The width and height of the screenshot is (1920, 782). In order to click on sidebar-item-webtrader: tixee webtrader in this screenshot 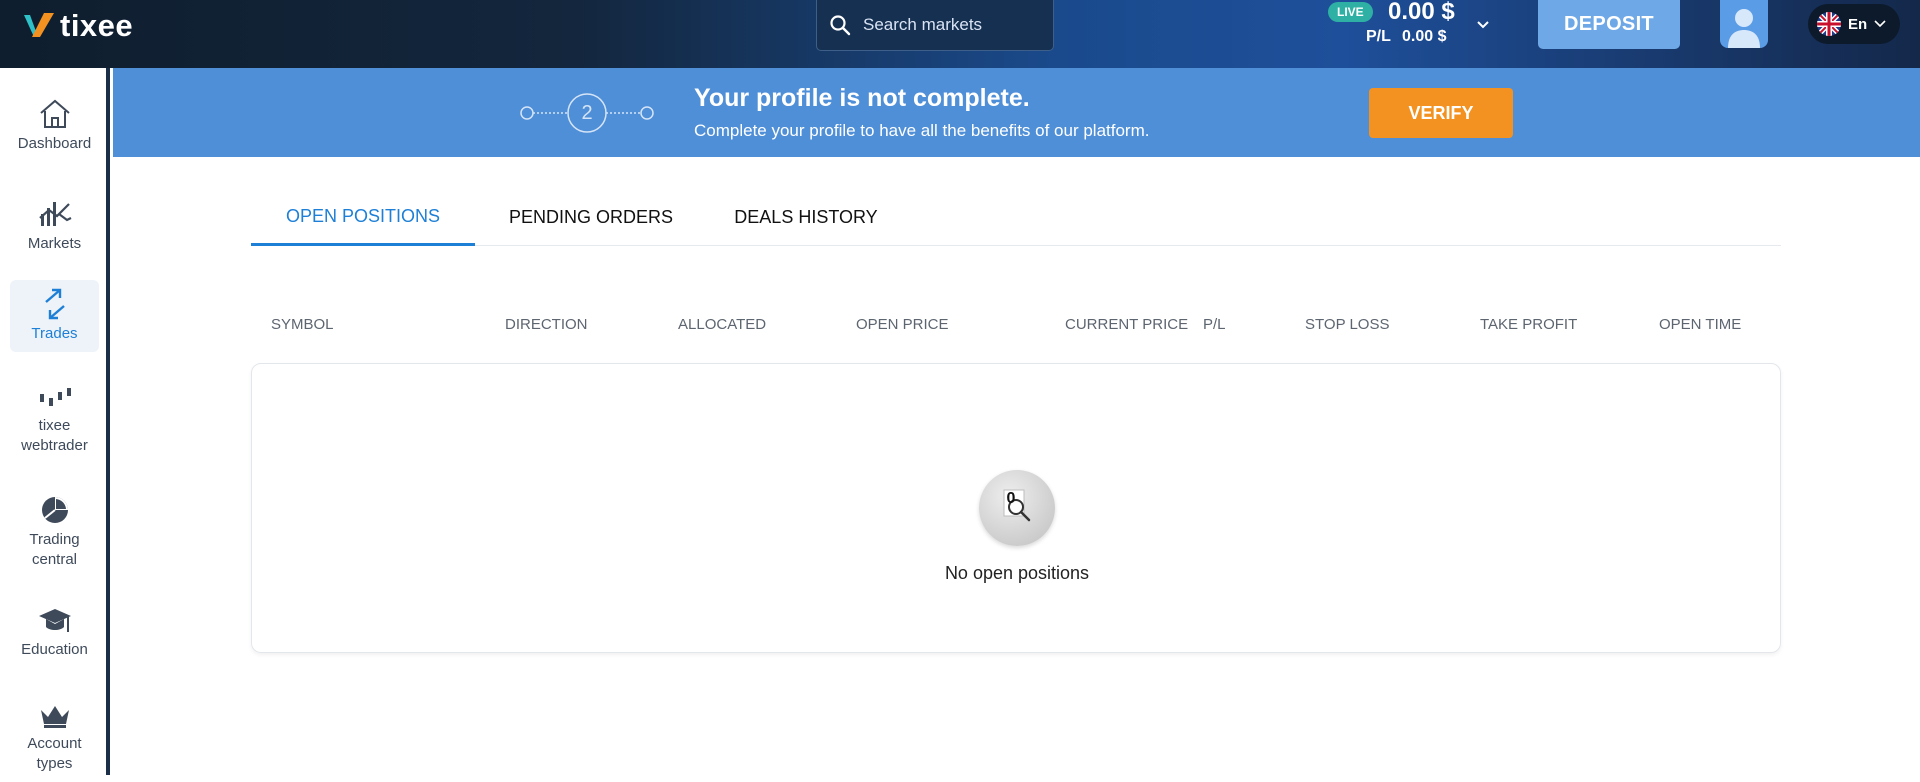, I will do `click(54, 424)`.